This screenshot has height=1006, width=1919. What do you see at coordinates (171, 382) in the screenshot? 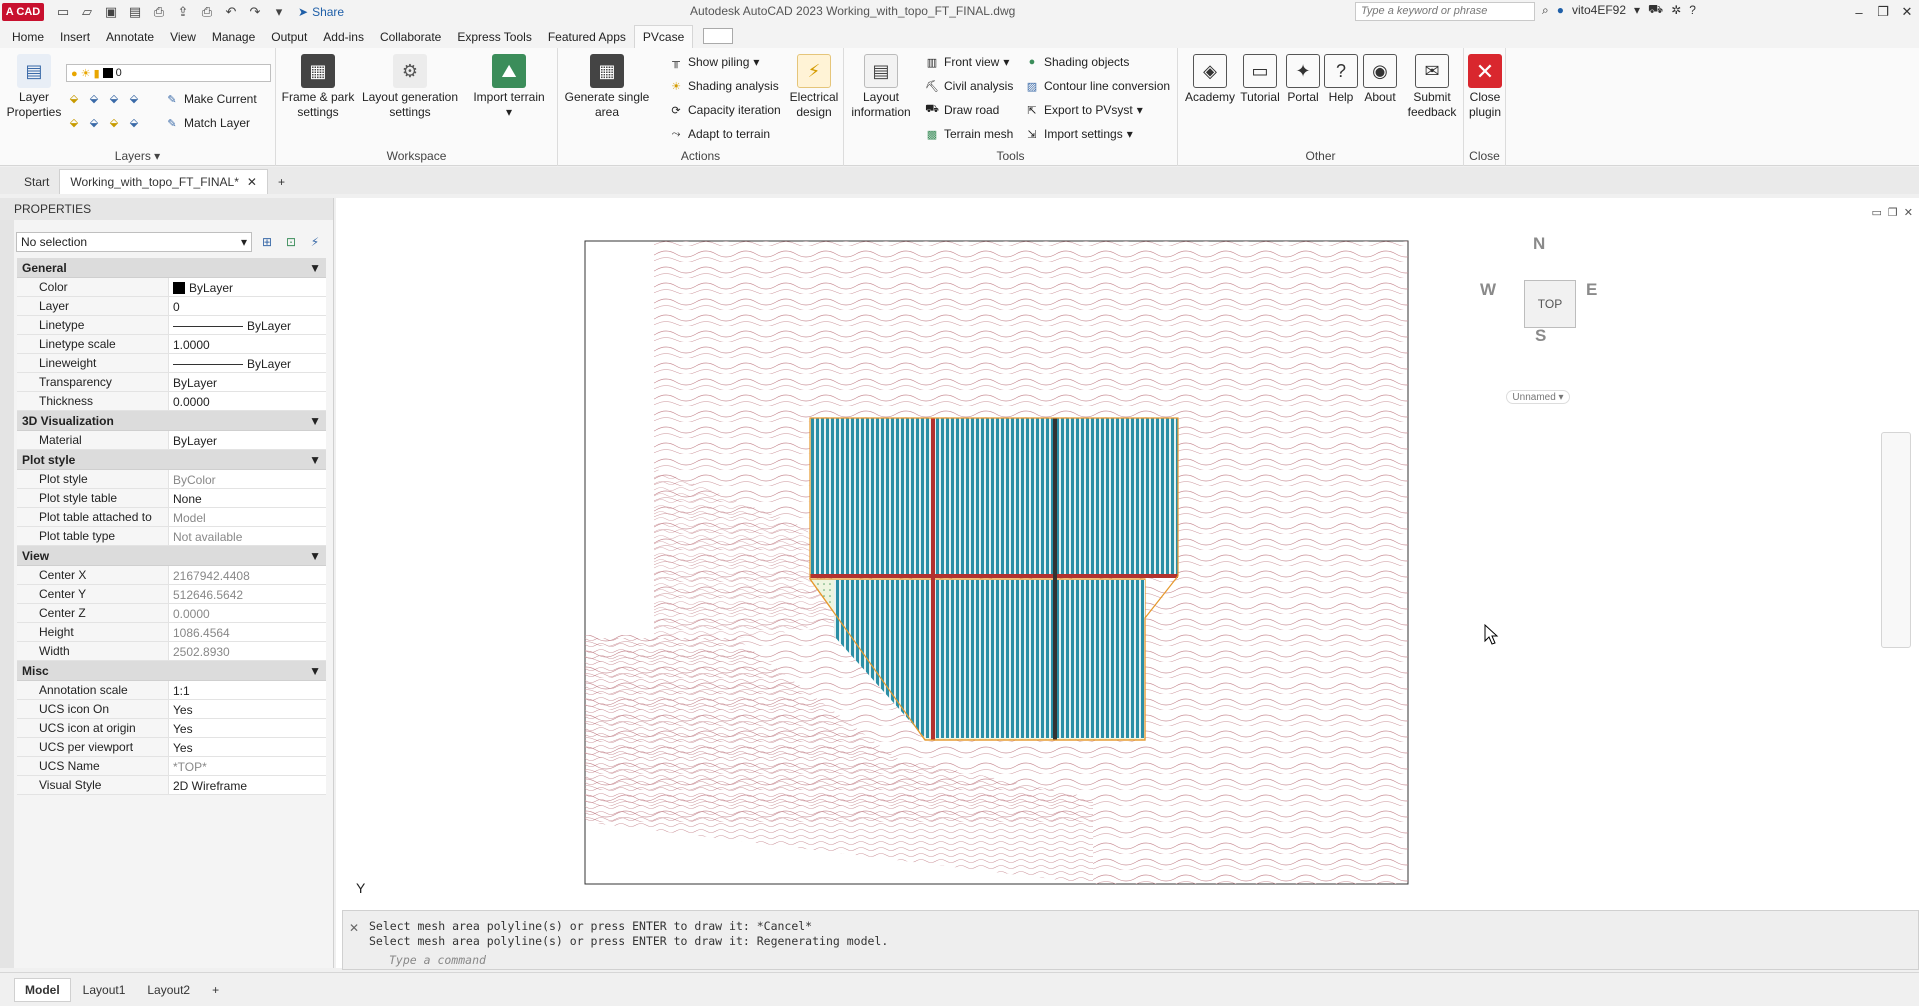
I see `prop-row: Transparency ByLayer` at bounding box center [171, 382].